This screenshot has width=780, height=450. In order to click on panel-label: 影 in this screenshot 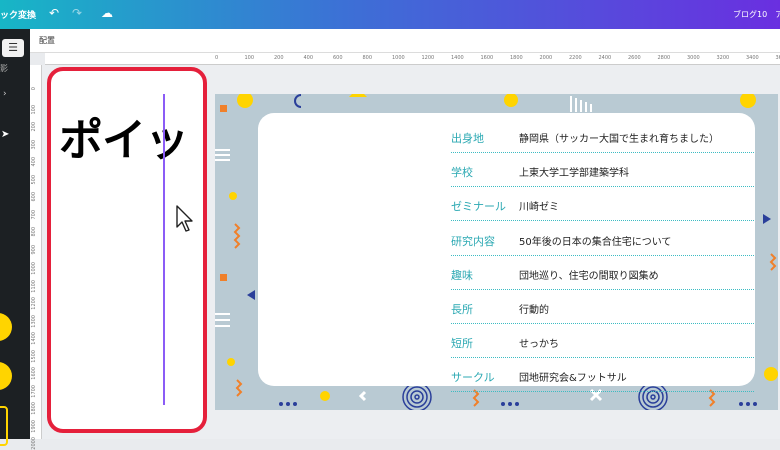, I will do `click(4, 68)`.